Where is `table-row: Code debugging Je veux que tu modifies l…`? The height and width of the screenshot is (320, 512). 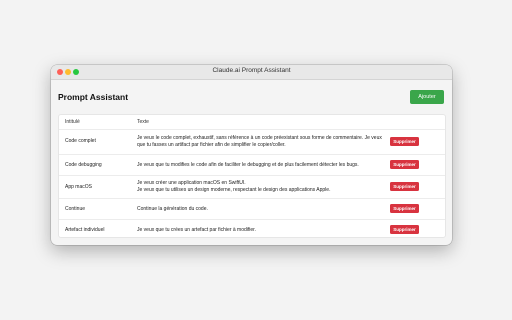
table-row: Code debugging Je veux que tu modifies l… is located at coordinates (252, 165).